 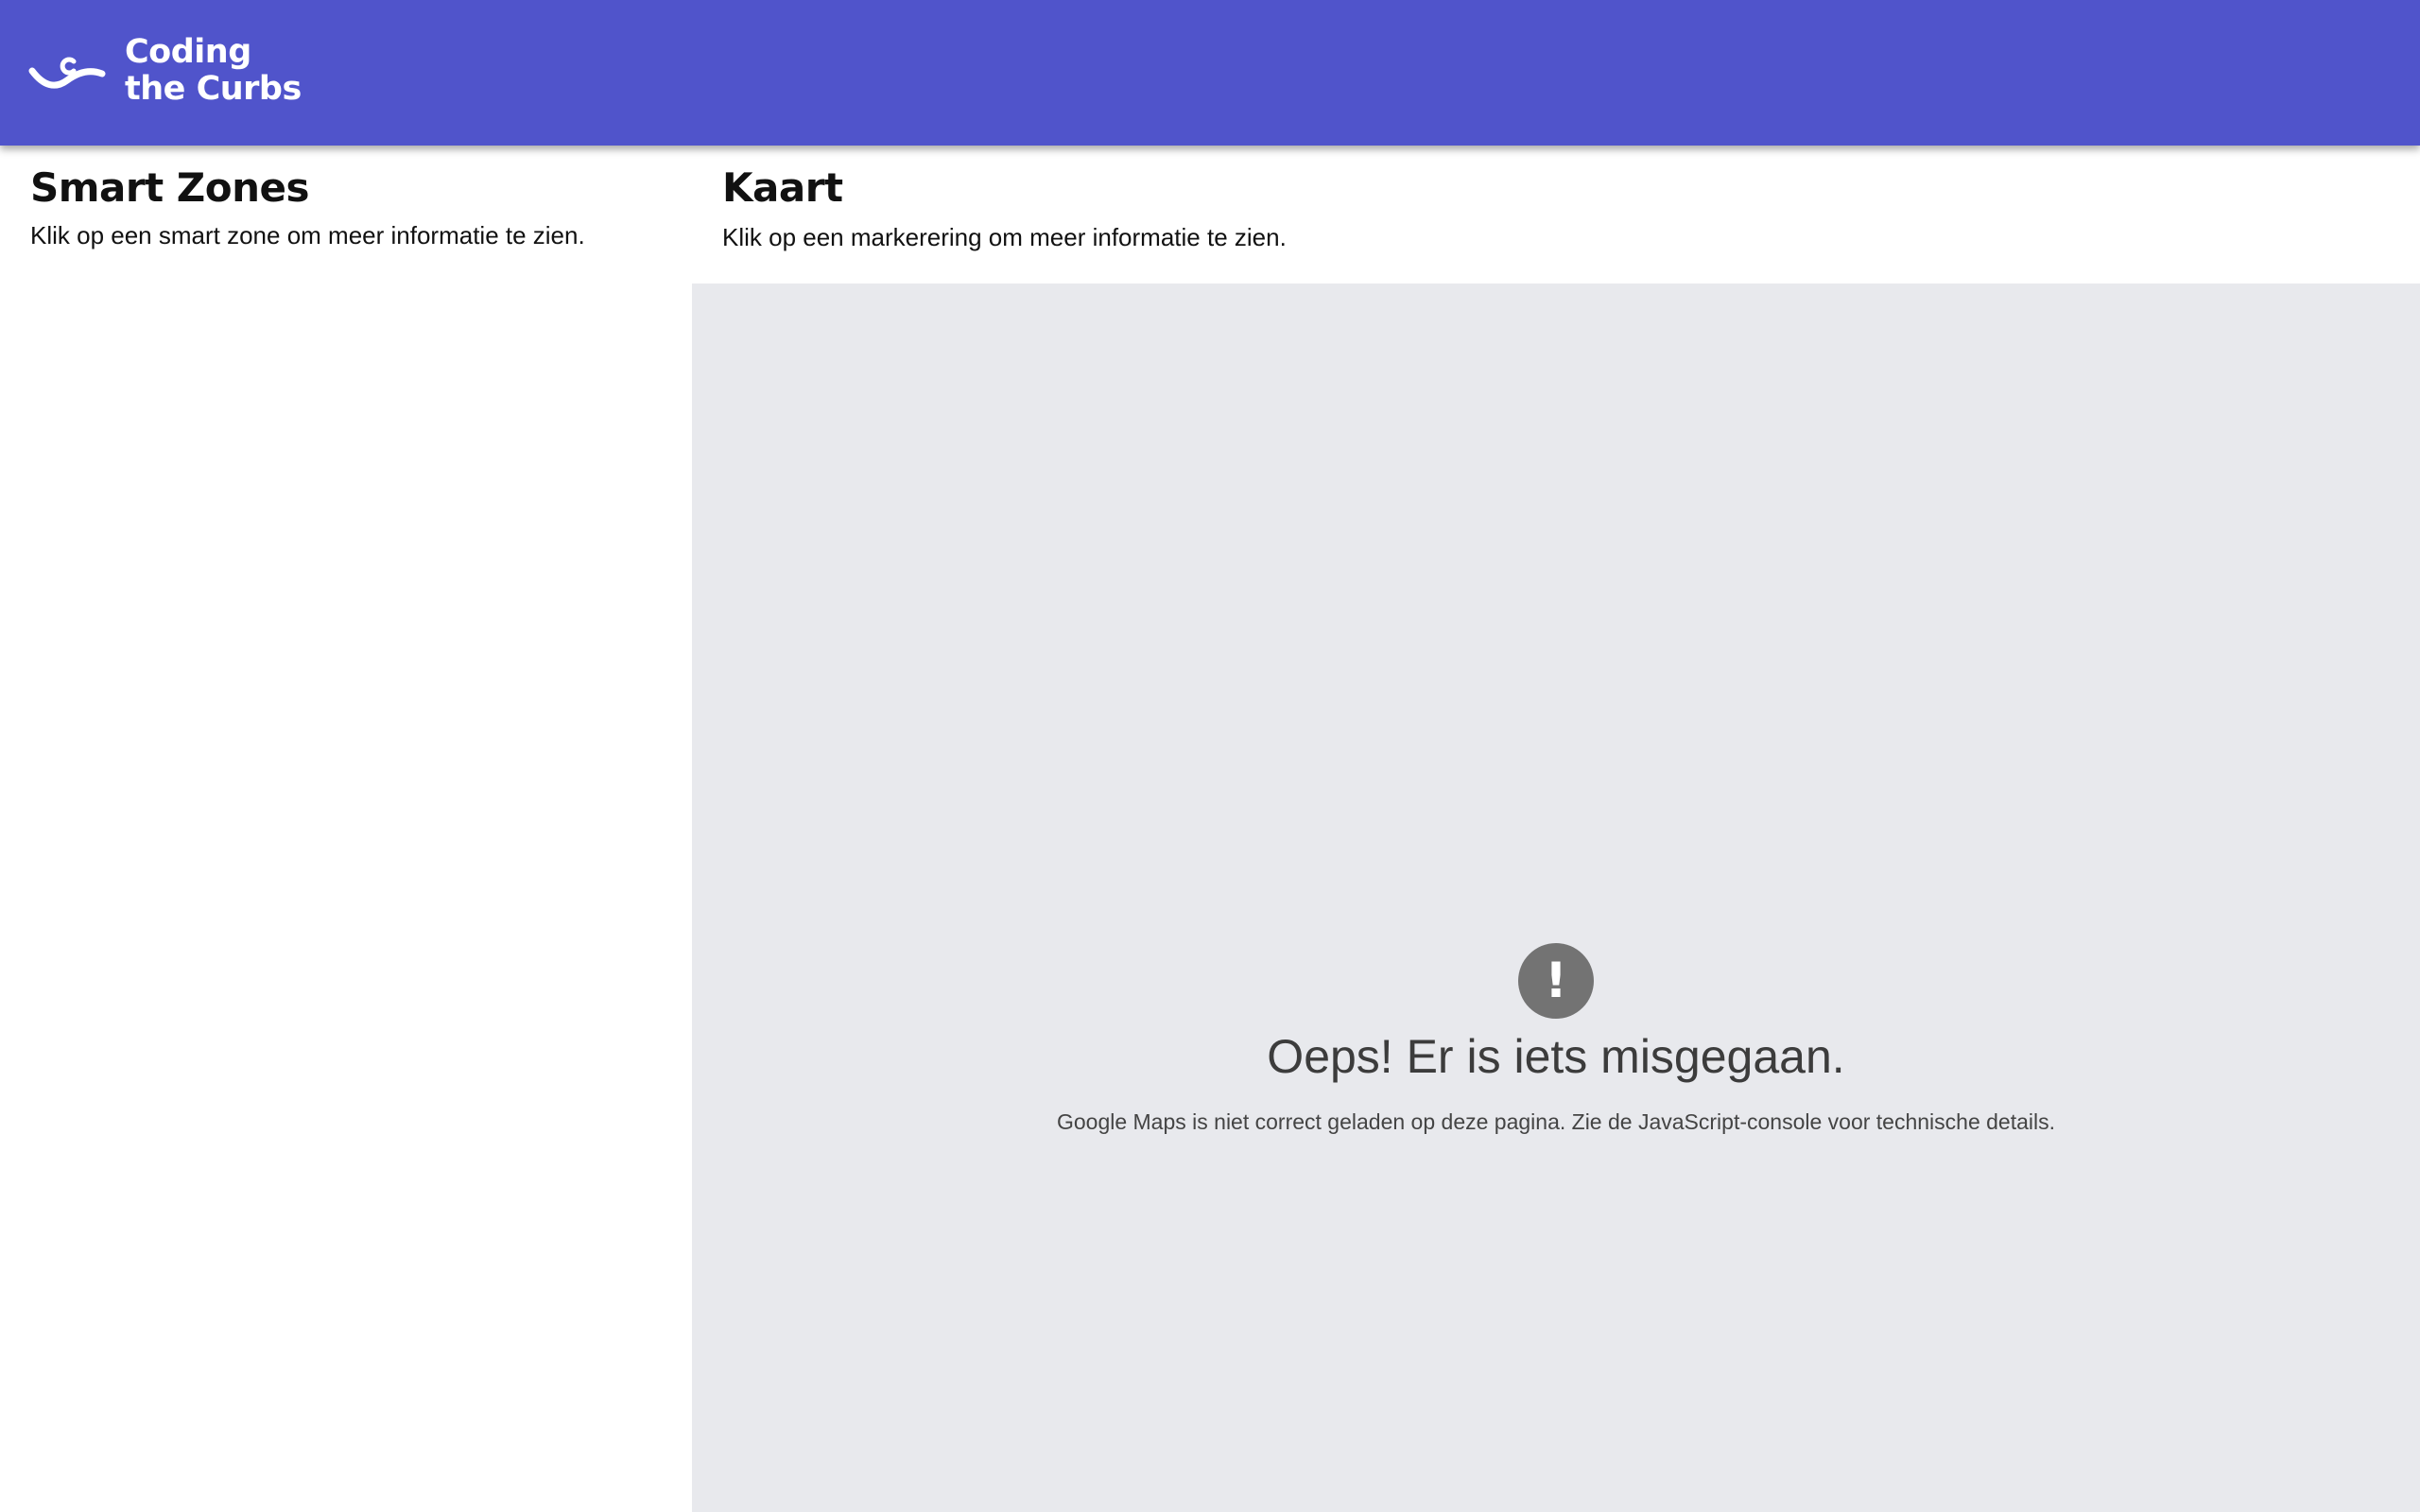 I want to click on brand-name-line2: the Curbs, so click(x=213, y=89).